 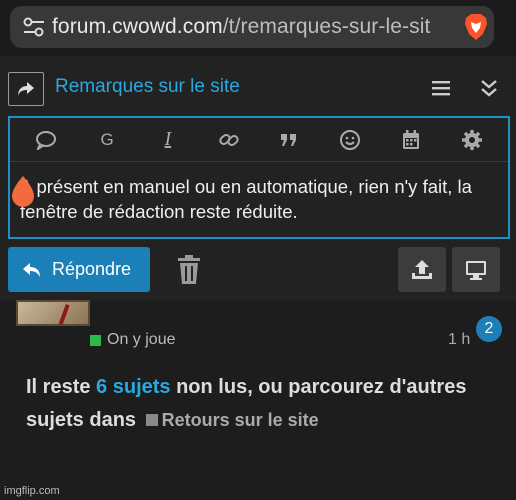 I want to click on preview-toggle-button, so click(x=476, y=269).